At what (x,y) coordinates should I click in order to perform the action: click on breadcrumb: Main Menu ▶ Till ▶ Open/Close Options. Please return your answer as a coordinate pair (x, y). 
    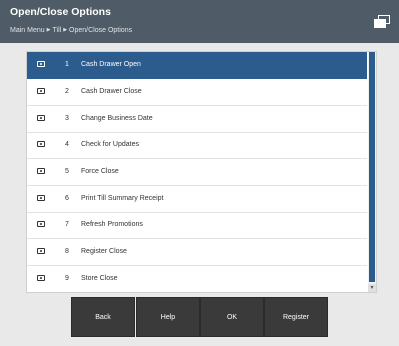
    Looking at the image, I should click on (71, 30).